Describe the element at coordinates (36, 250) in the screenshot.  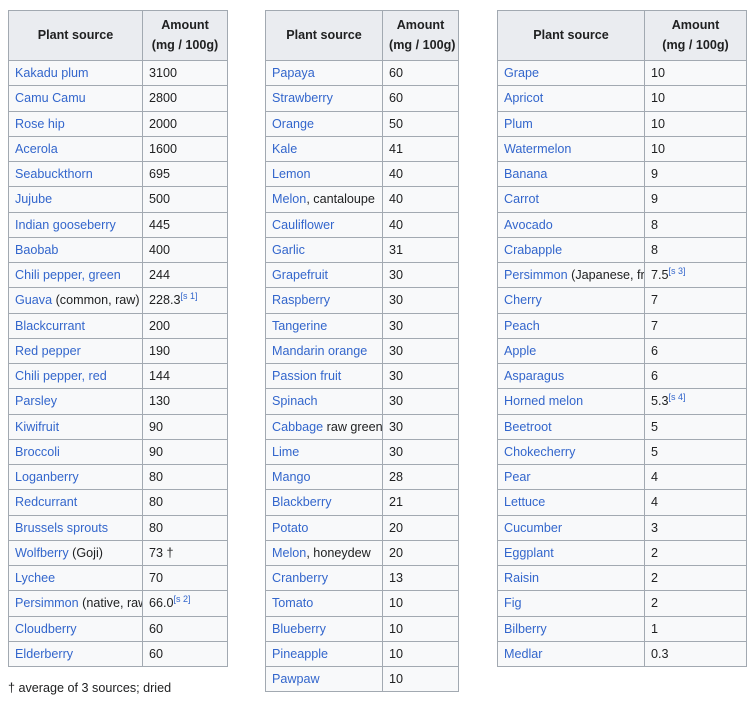
I see `plant-source-link: Baobab` at that location.